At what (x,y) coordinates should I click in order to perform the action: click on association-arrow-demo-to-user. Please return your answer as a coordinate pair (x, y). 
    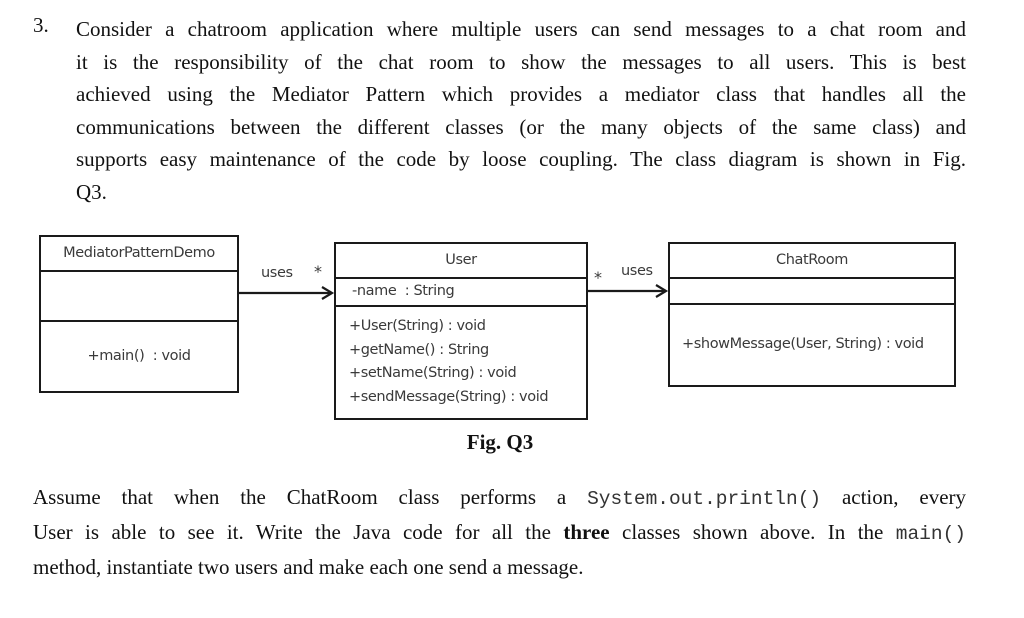
    Looking at the image, I should click on (286, 293).